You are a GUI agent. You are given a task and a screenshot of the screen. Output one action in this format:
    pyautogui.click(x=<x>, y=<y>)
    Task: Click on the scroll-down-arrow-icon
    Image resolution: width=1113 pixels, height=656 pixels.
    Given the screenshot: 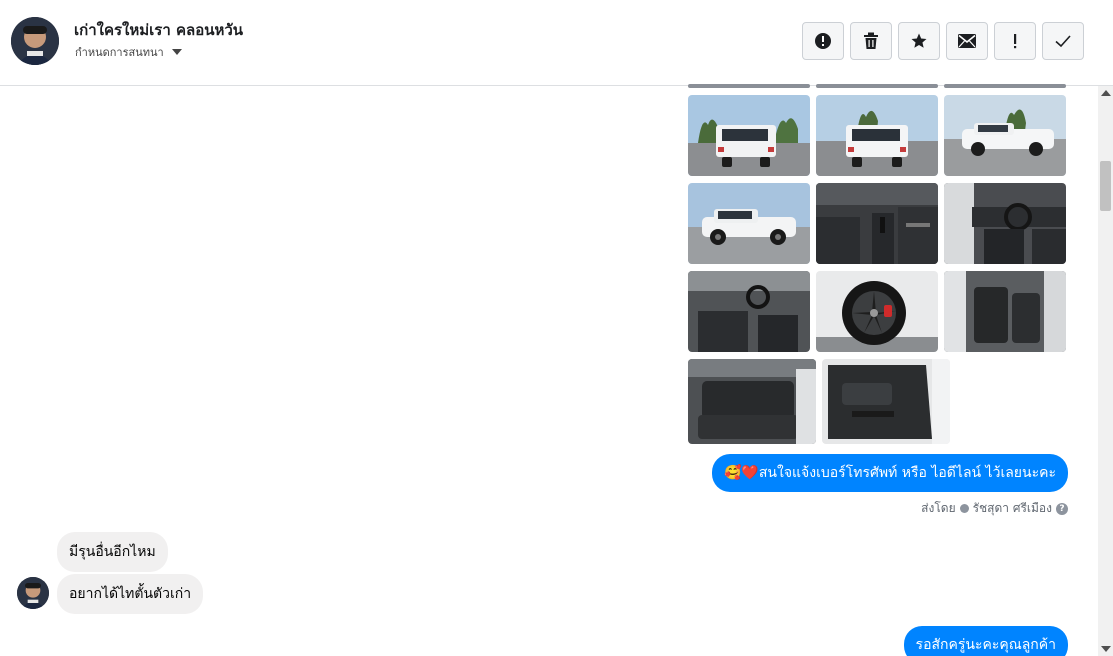 What is the action you would take?
    pyautogui.click(x=1106, y=649)
    